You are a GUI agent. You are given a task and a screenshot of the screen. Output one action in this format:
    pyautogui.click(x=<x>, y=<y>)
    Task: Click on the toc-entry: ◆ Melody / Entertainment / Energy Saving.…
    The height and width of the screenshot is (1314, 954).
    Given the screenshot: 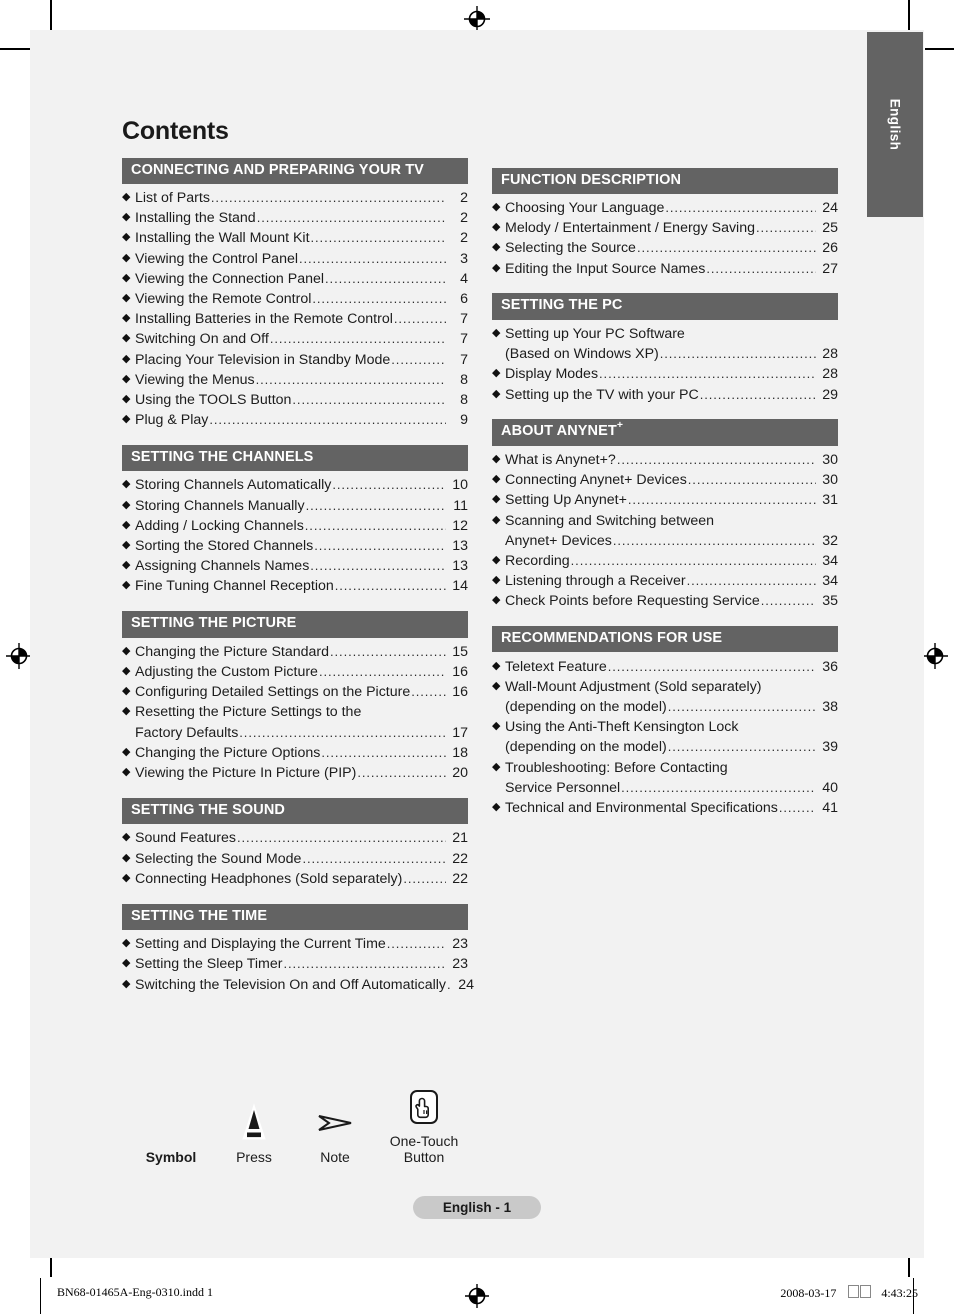 What is the action you would take?
    pyautogui.click(x=665, y=229)
    